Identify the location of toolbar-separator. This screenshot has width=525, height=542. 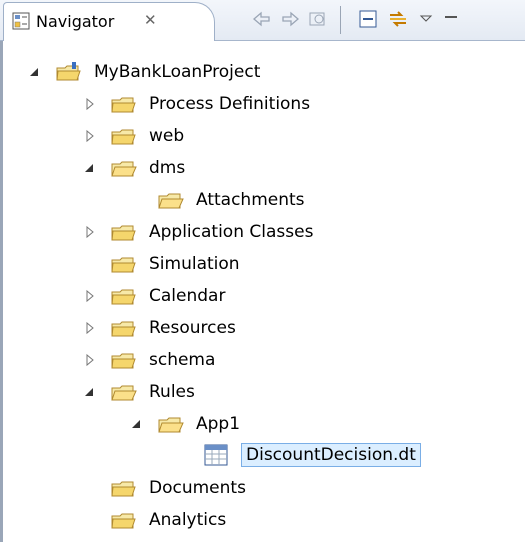
(340, 20).